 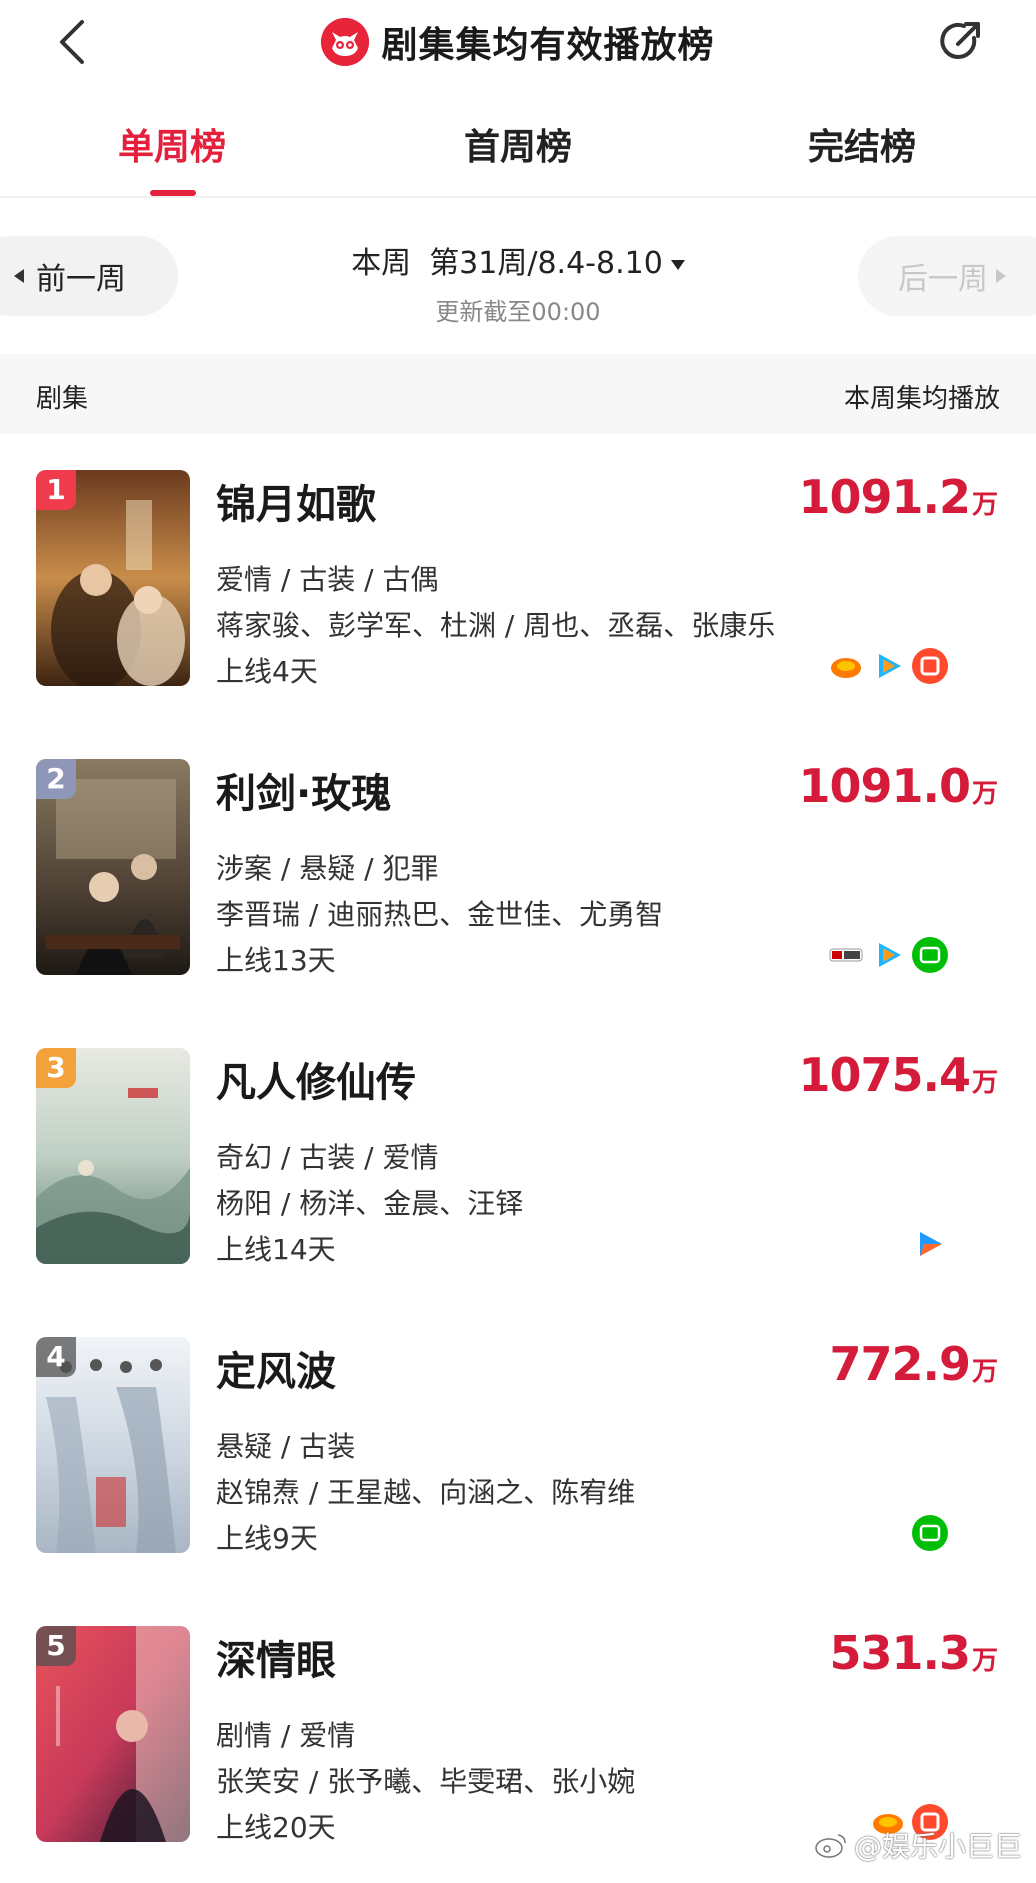 I want to click on show-title: 凡人修仙传, so click(x=316, y=1083).